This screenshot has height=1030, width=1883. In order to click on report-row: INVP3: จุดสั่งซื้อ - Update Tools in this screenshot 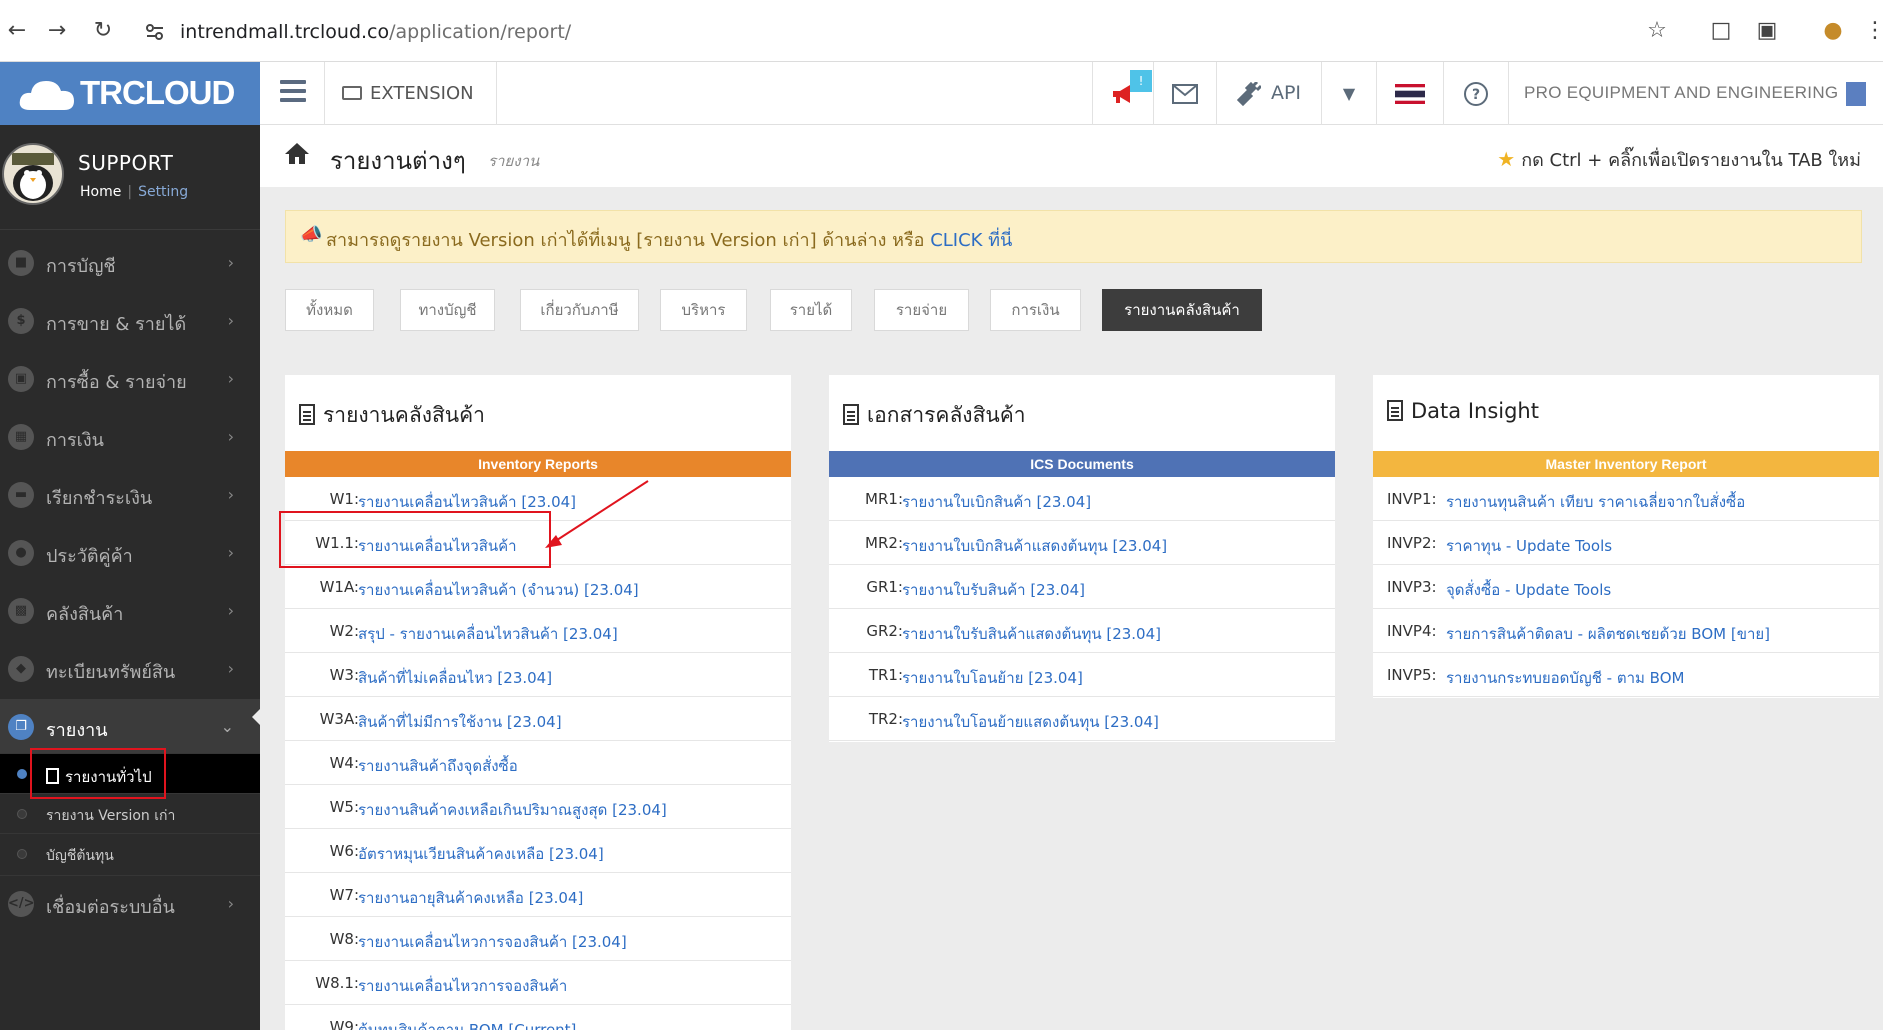, I will do `click(1626, 587)`.